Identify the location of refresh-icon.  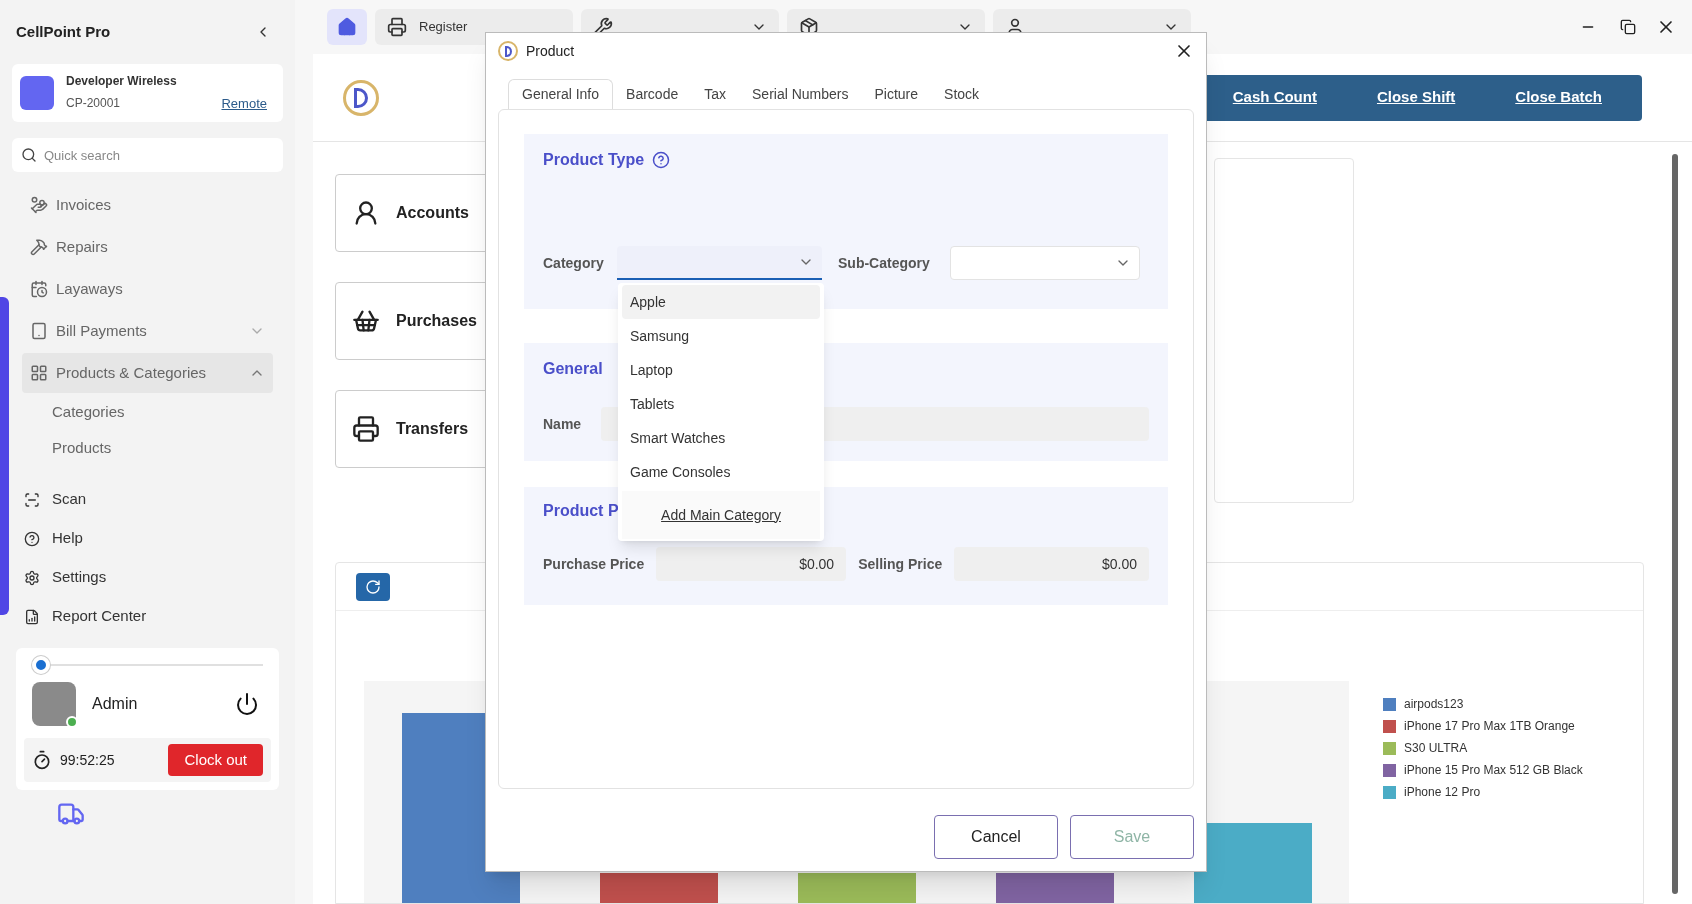
(373, 586).